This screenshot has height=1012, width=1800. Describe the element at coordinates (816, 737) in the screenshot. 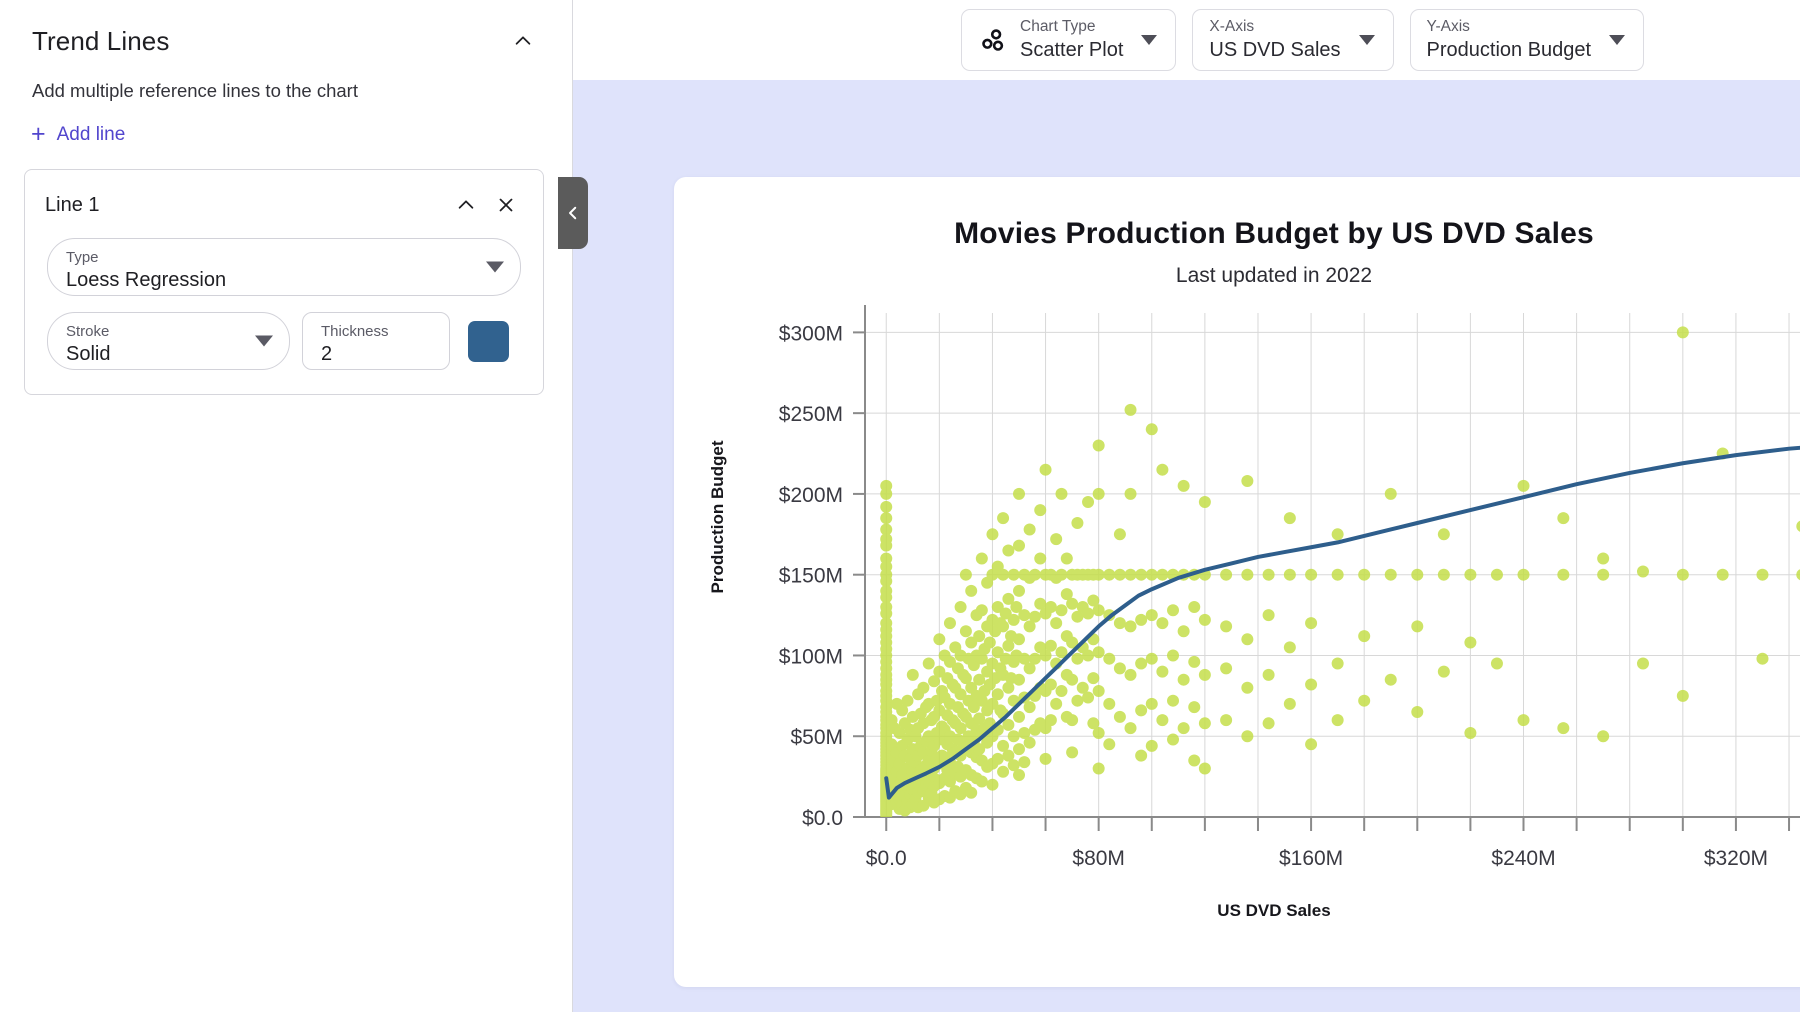

I see `y-tick-label: $50M` at that location.